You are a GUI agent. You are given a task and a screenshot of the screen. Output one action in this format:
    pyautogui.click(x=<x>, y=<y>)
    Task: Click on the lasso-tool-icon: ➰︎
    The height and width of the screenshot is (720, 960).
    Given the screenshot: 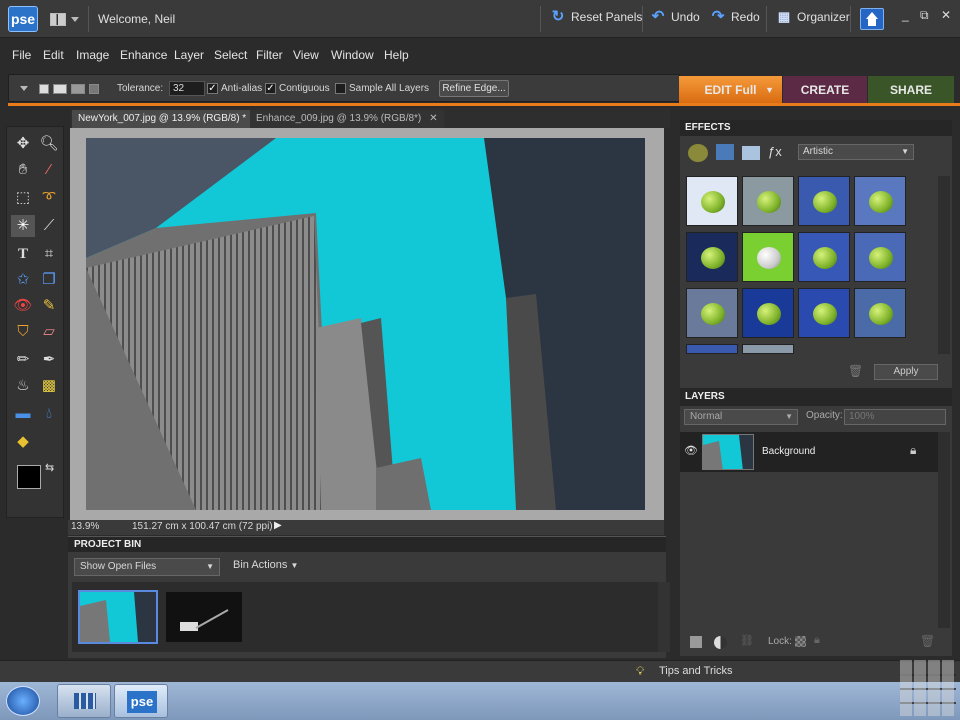 What is the action you would take?
    pyautogui.click(x=49, y=198)
    